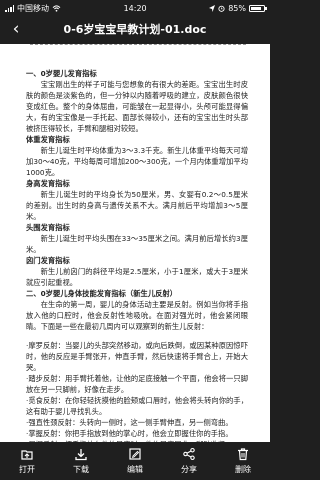 The image size is (320, 480). I want to click on carrier-label: 中国移动, so click(33, 8).